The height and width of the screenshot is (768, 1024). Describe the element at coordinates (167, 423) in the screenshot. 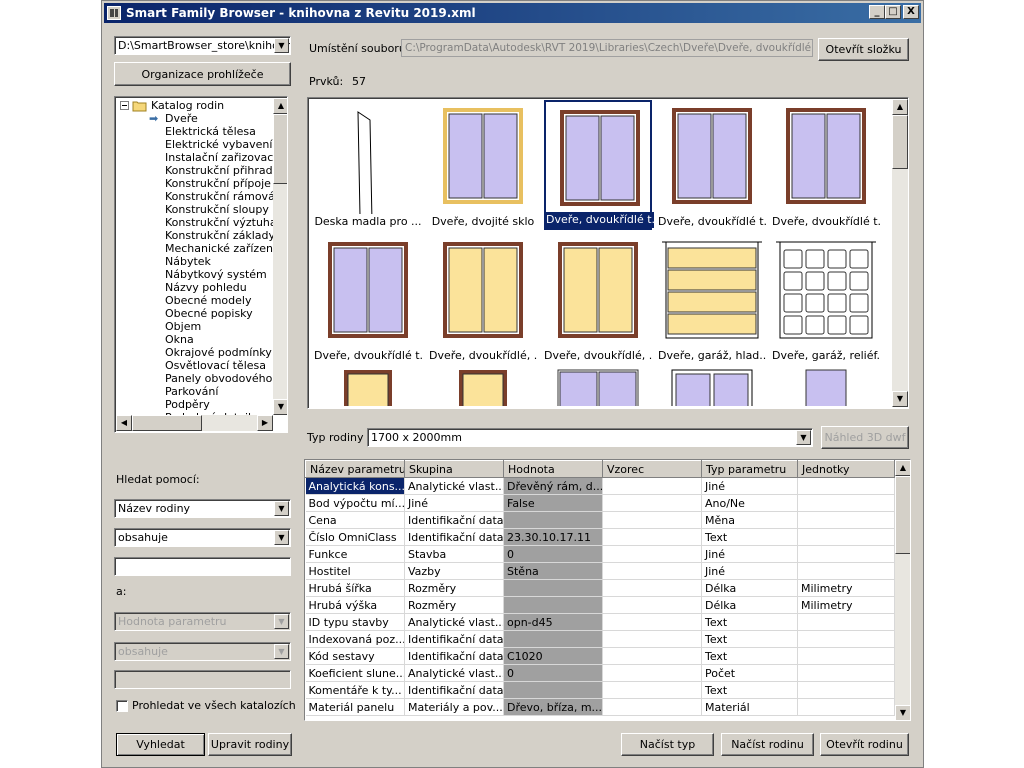

I see `h-scroll-thumb` at that location.